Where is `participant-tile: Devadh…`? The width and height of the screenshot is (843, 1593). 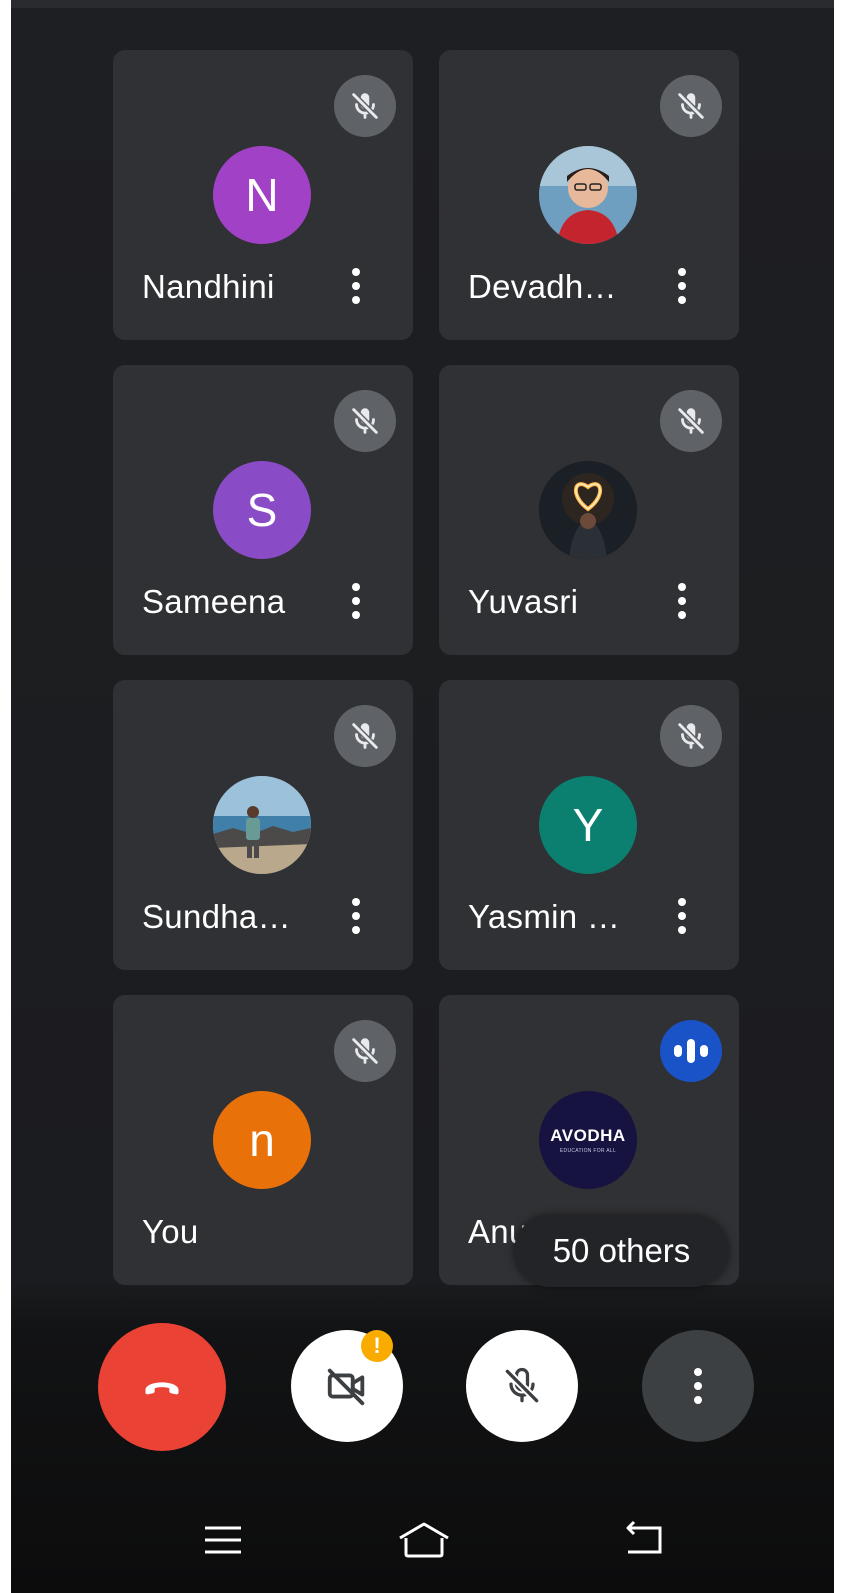 participant-tile: Devadh… is located at coordinates (589, 195).